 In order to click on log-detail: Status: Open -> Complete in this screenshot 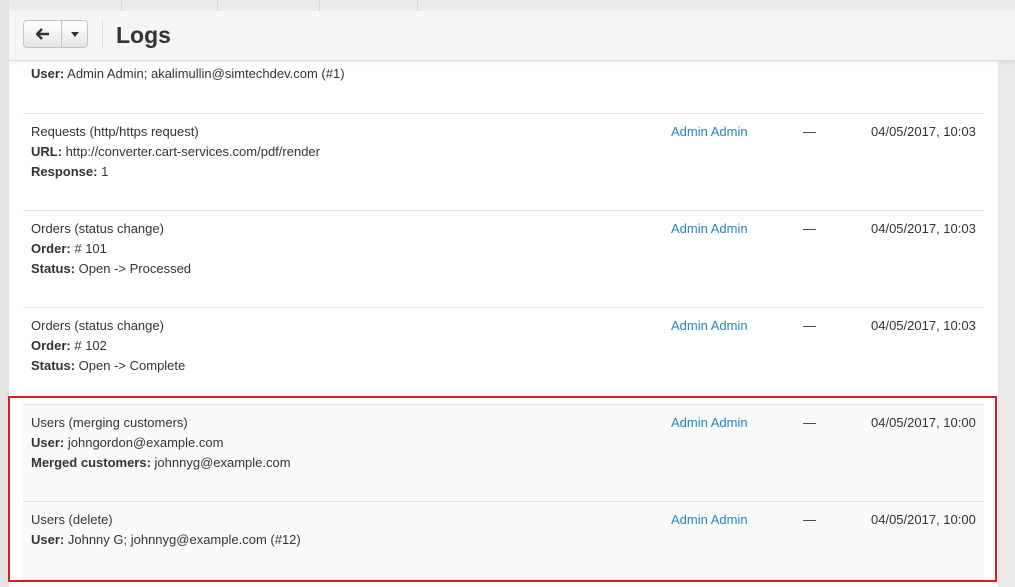, I will do `click(108, 365)`.